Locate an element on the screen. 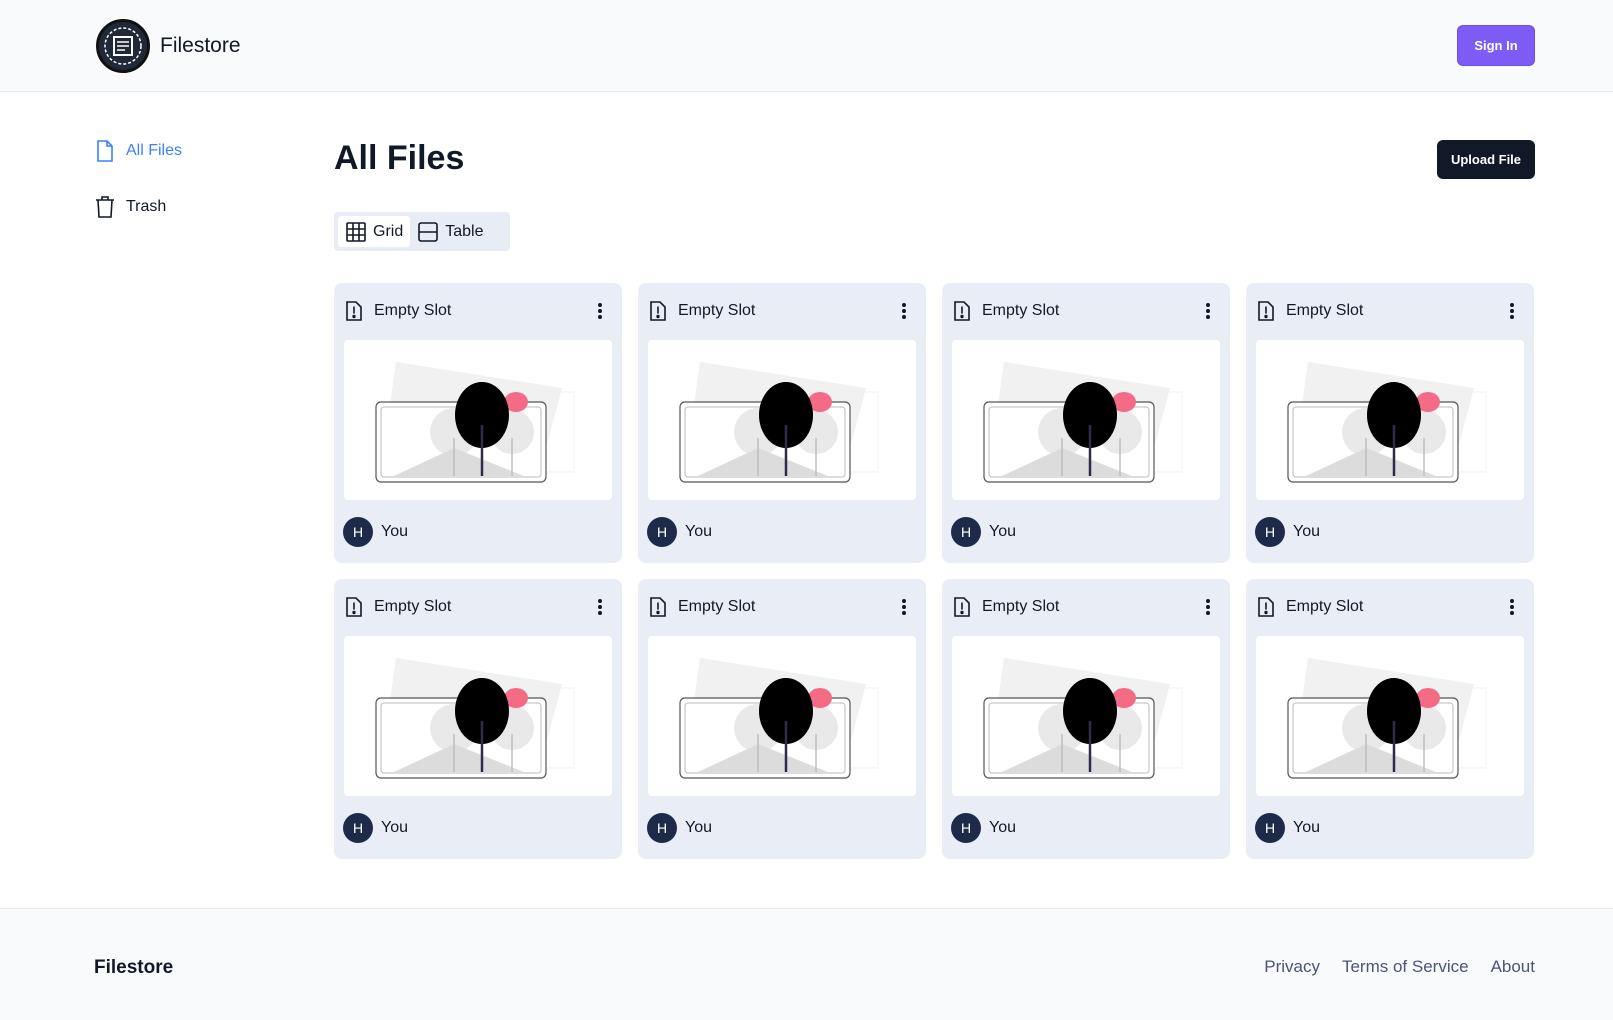 This screenshot has width=1613, height=1020. sidebar-item-trash: Trash is located at coordinates (138, 207).